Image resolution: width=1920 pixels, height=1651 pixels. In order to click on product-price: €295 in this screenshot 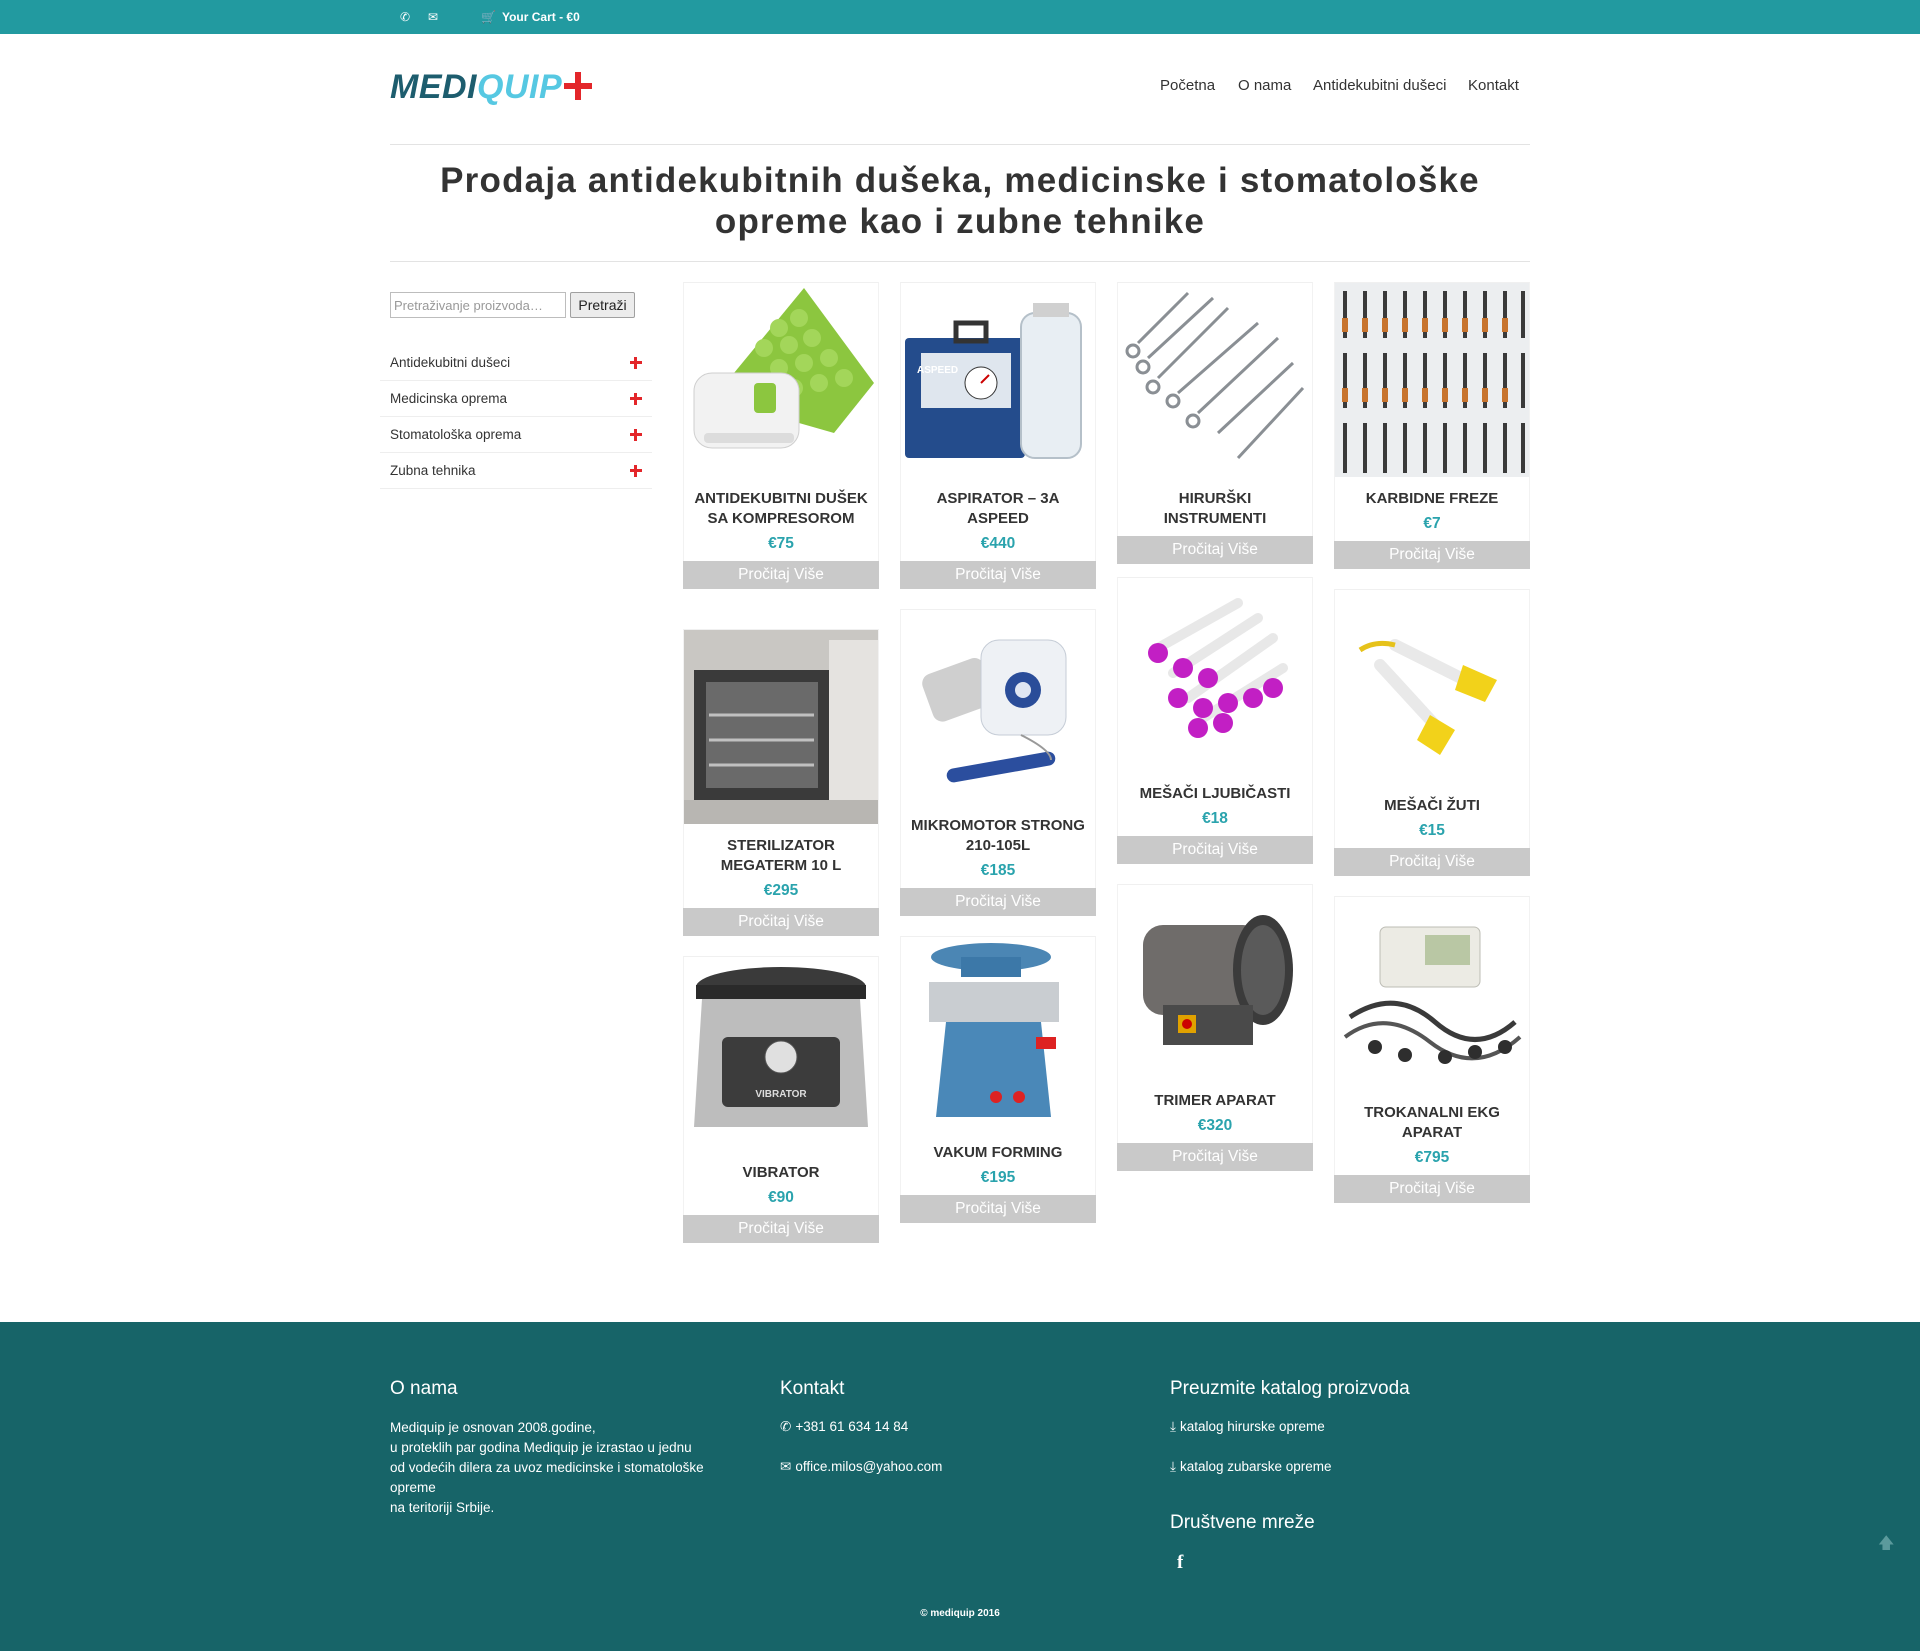, I will do `click(781, 890)`.